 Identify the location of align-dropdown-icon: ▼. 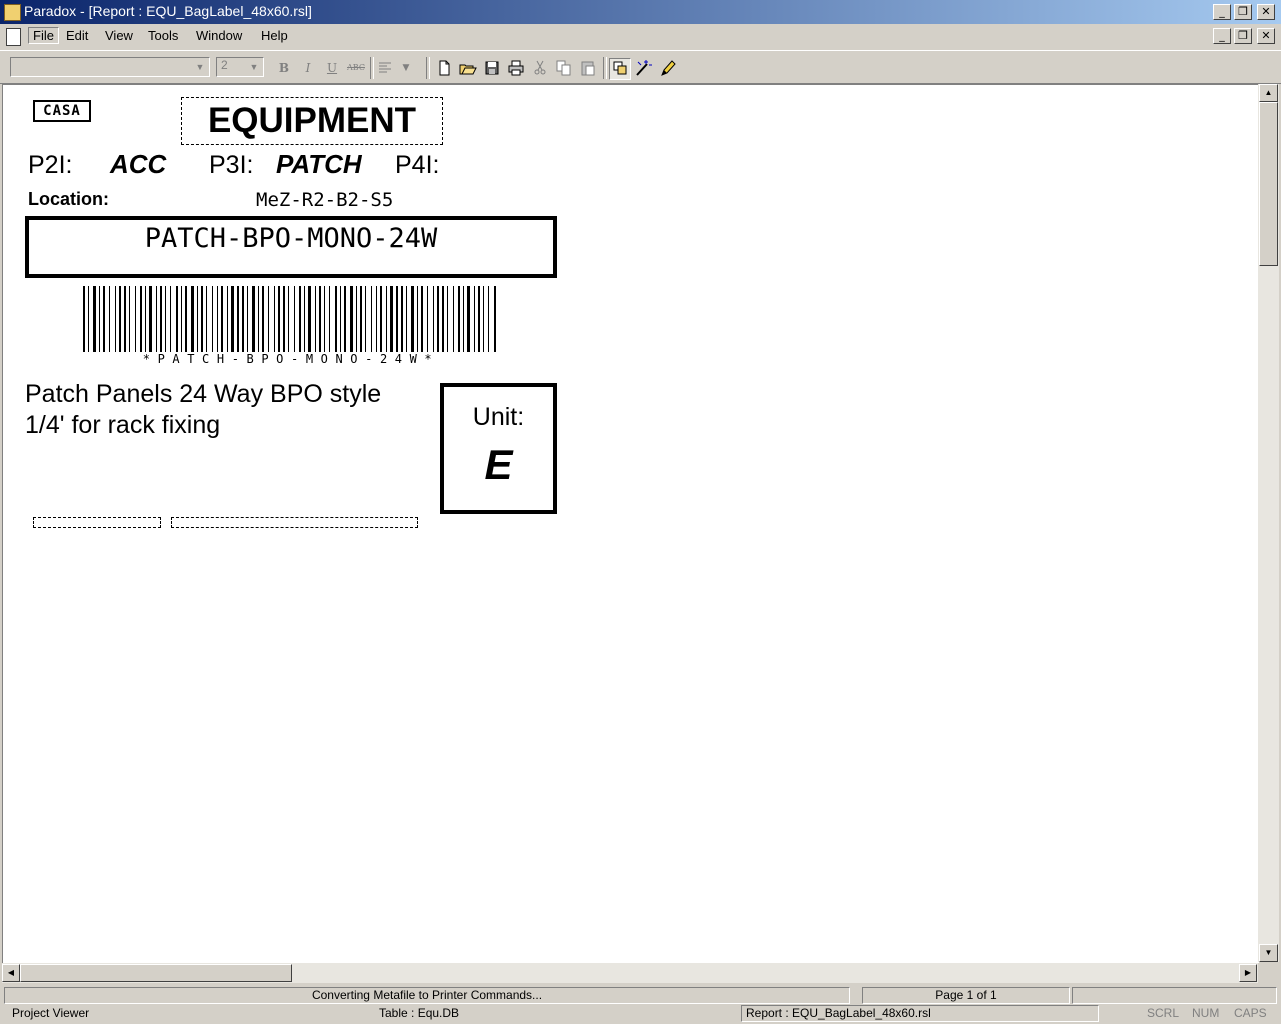
(406, 68).